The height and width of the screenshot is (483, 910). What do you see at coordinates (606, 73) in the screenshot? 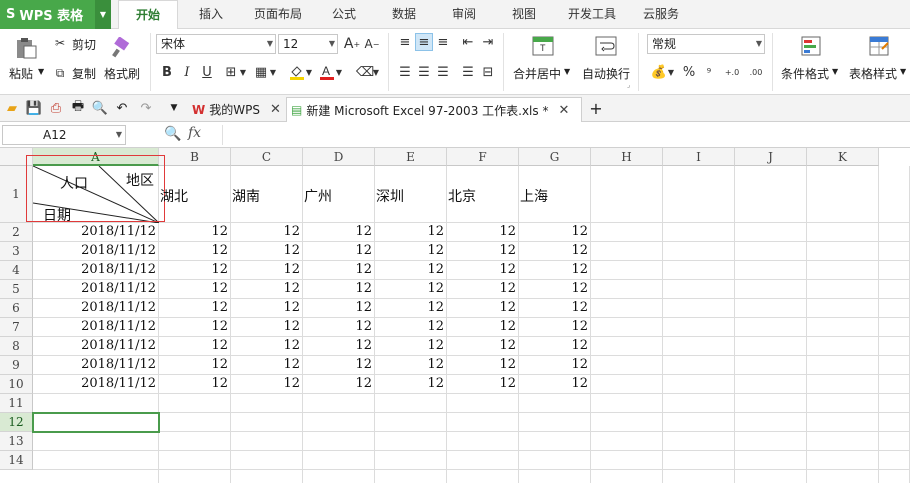
I see `wrap-text-button: 自动换行` at bounding box center [606, 73].